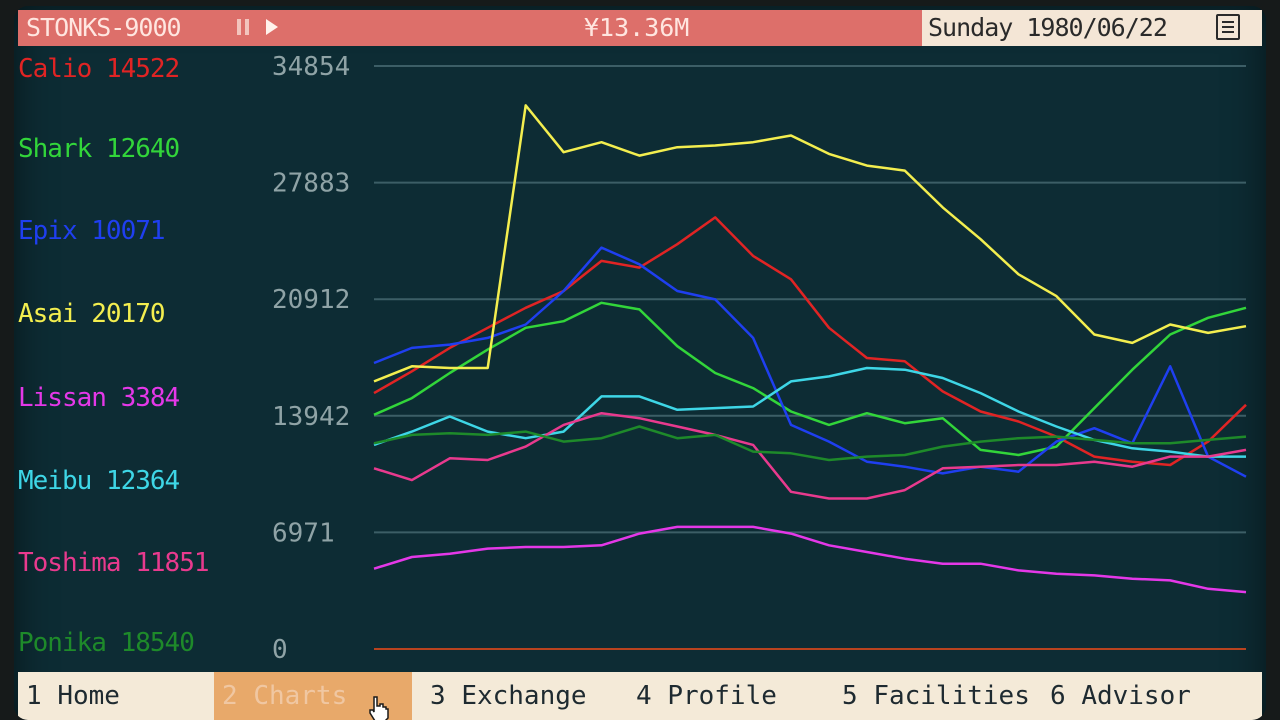 This screenshot has width=1280, height=720. Describe the element at coordinates (1132, 696) in the screenshot. I see `nav-advisor: 6 Advisor` at that location.